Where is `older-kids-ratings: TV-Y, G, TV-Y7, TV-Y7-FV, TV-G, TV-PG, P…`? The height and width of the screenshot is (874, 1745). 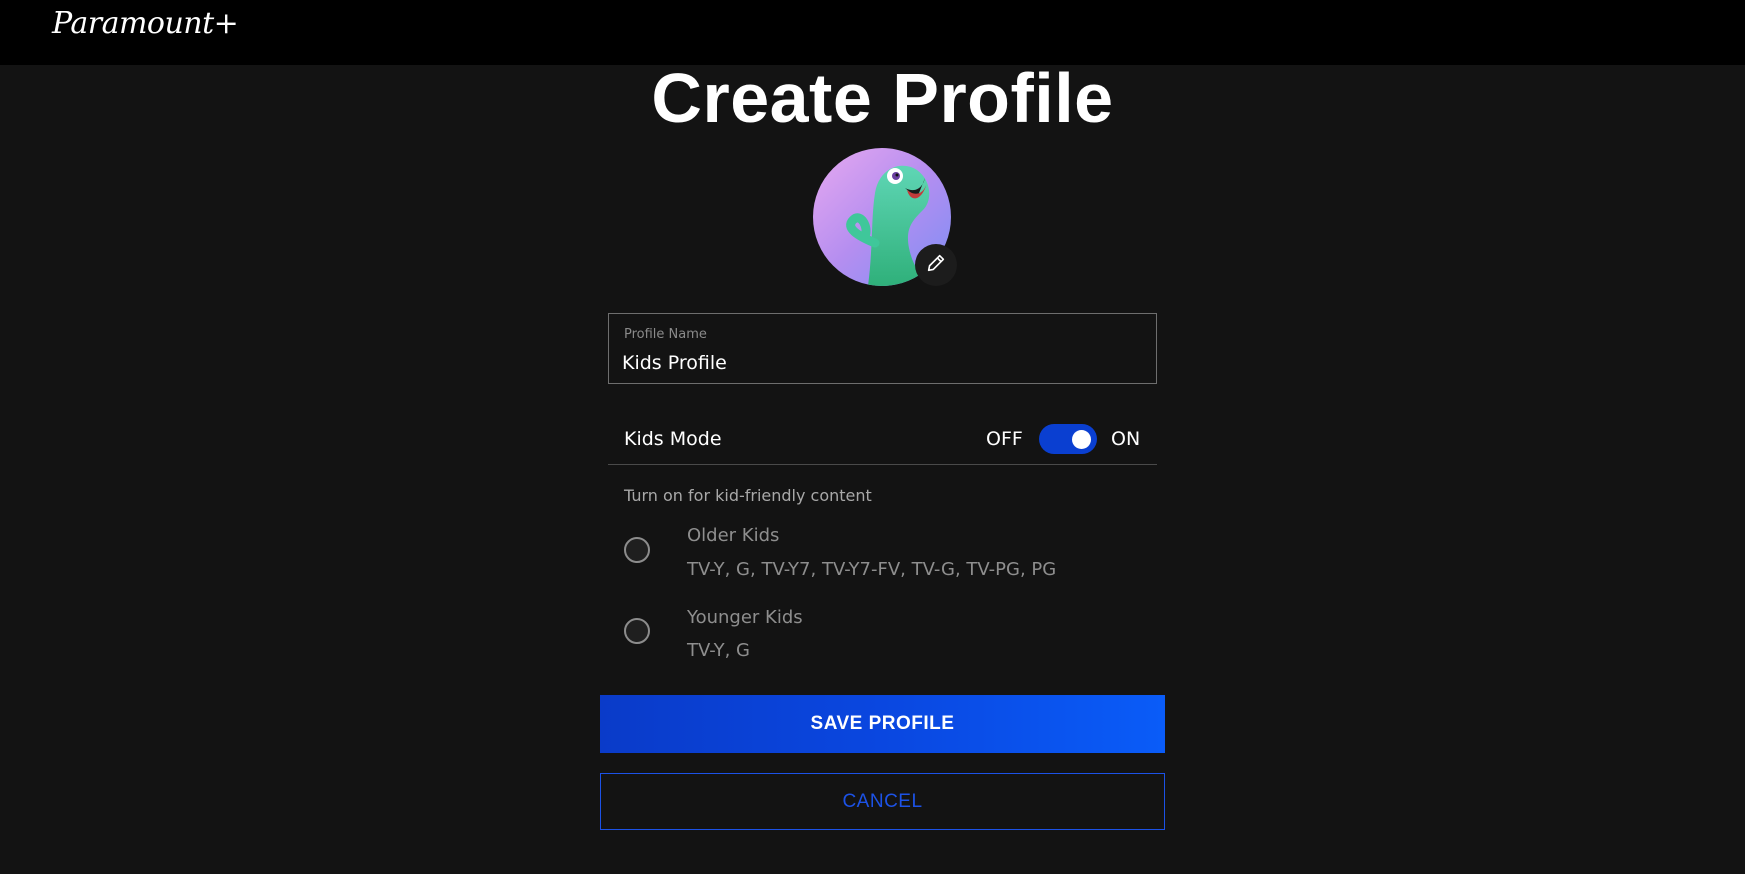
older-kids-ratings: TV-Y, G, TV-Y7, TV-Y7-FV, TV-G, TV-PG, P… is located at coordinates (872, 569).